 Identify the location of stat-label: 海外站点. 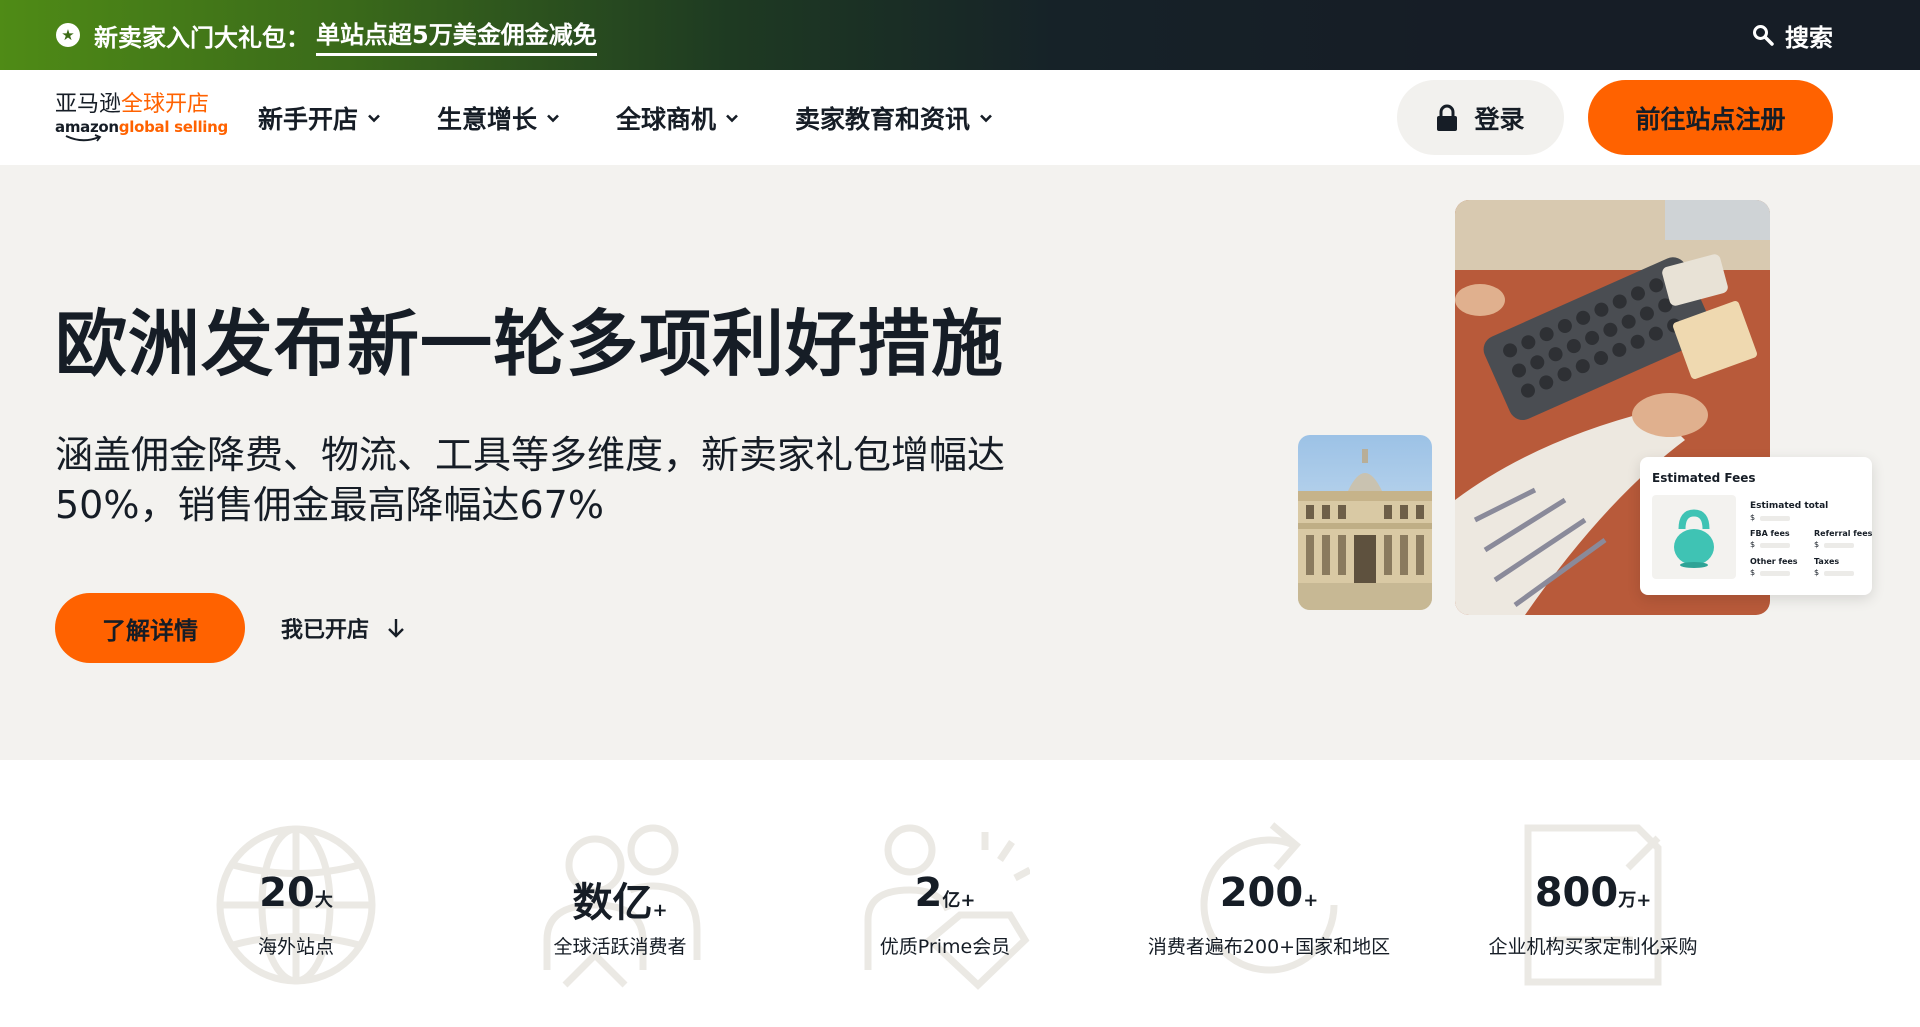
(295, 947).